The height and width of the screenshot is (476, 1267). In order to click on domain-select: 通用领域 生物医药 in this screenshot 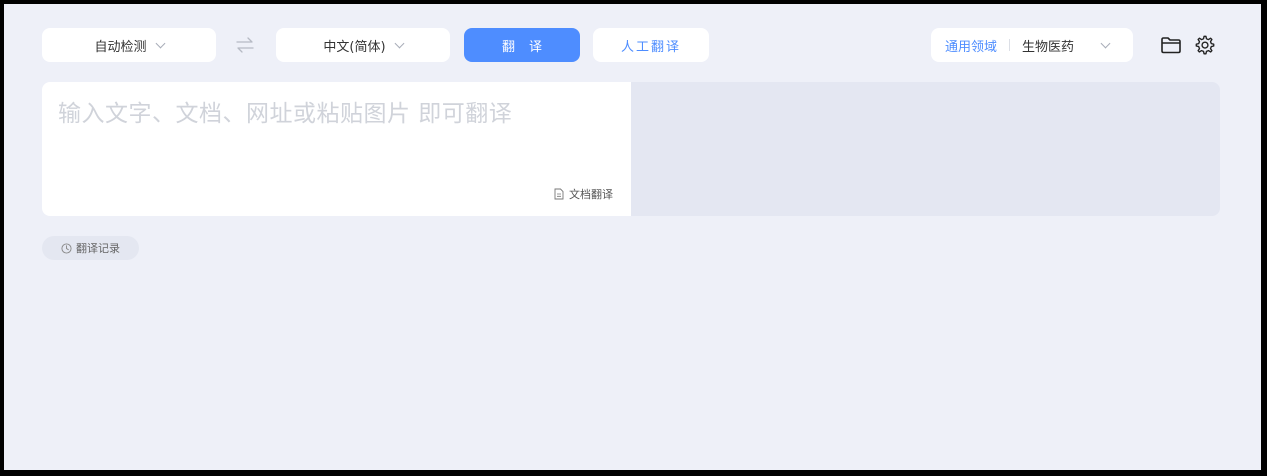, I will do `click(1032, 45)`.